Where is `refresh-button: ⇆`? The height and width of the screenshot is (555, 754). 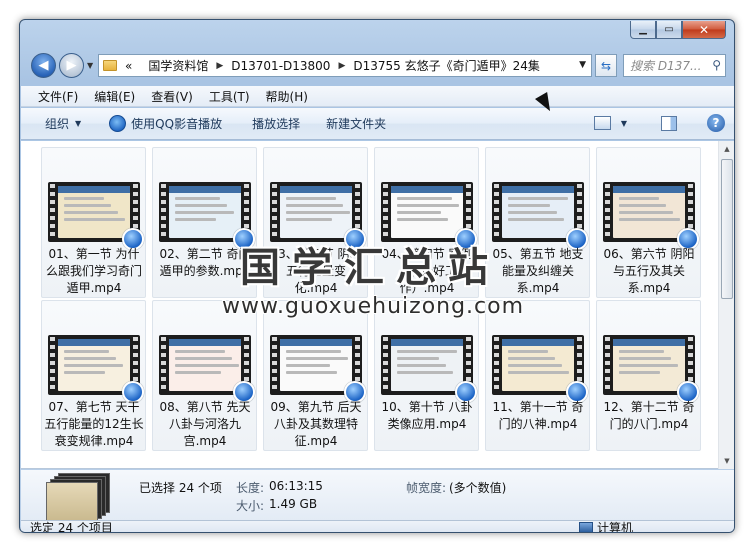
refresh-button: ⇆ is located at coordinates (606, 65).